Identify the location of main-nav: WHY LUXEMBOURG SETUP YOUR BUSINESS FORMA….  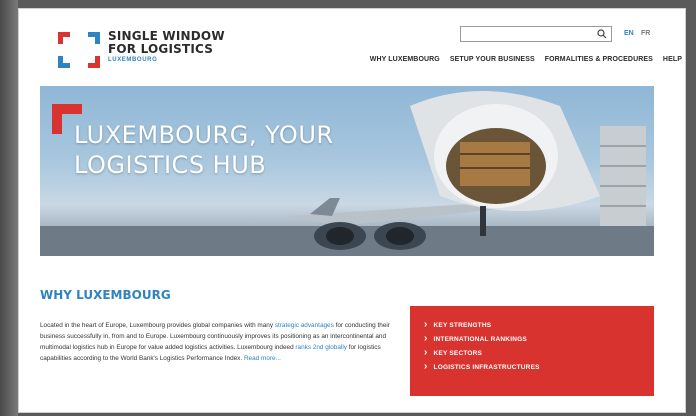
(526, 59).